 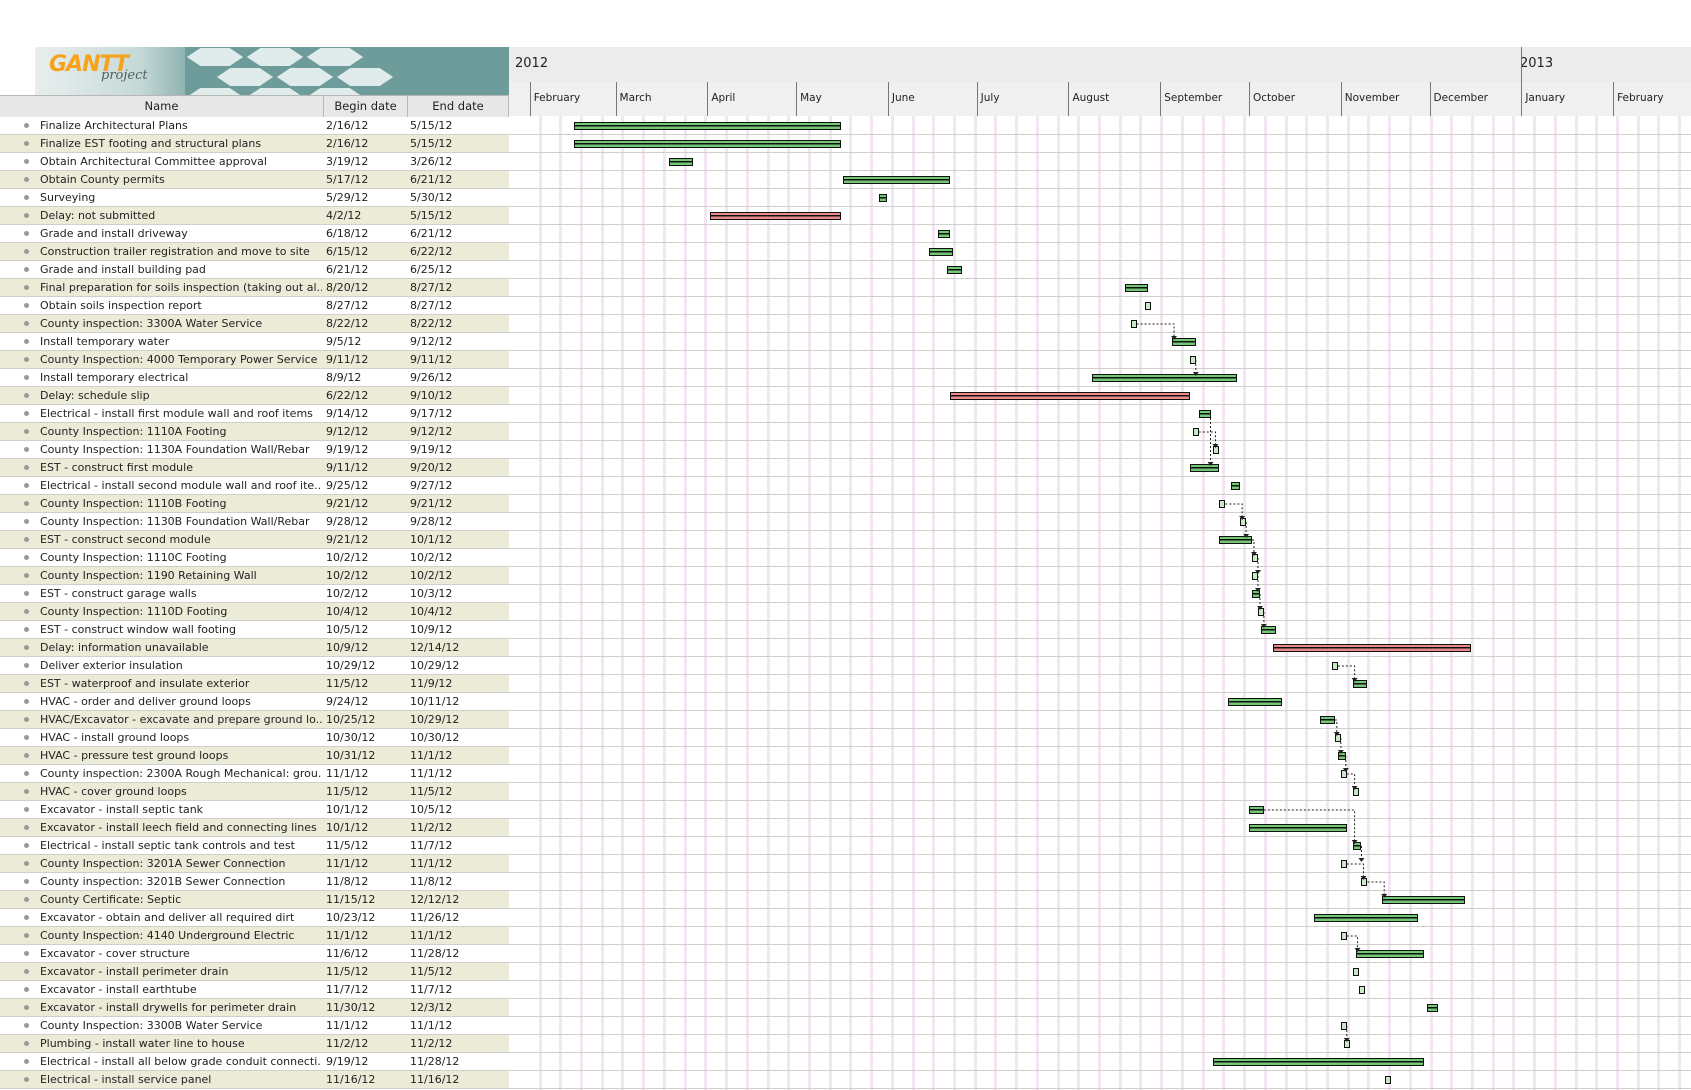 What do you see at coordinates (366, 593) in the screenshot?
I see `task-begin-date: 10/2/12` at bounding box center [366, 593].